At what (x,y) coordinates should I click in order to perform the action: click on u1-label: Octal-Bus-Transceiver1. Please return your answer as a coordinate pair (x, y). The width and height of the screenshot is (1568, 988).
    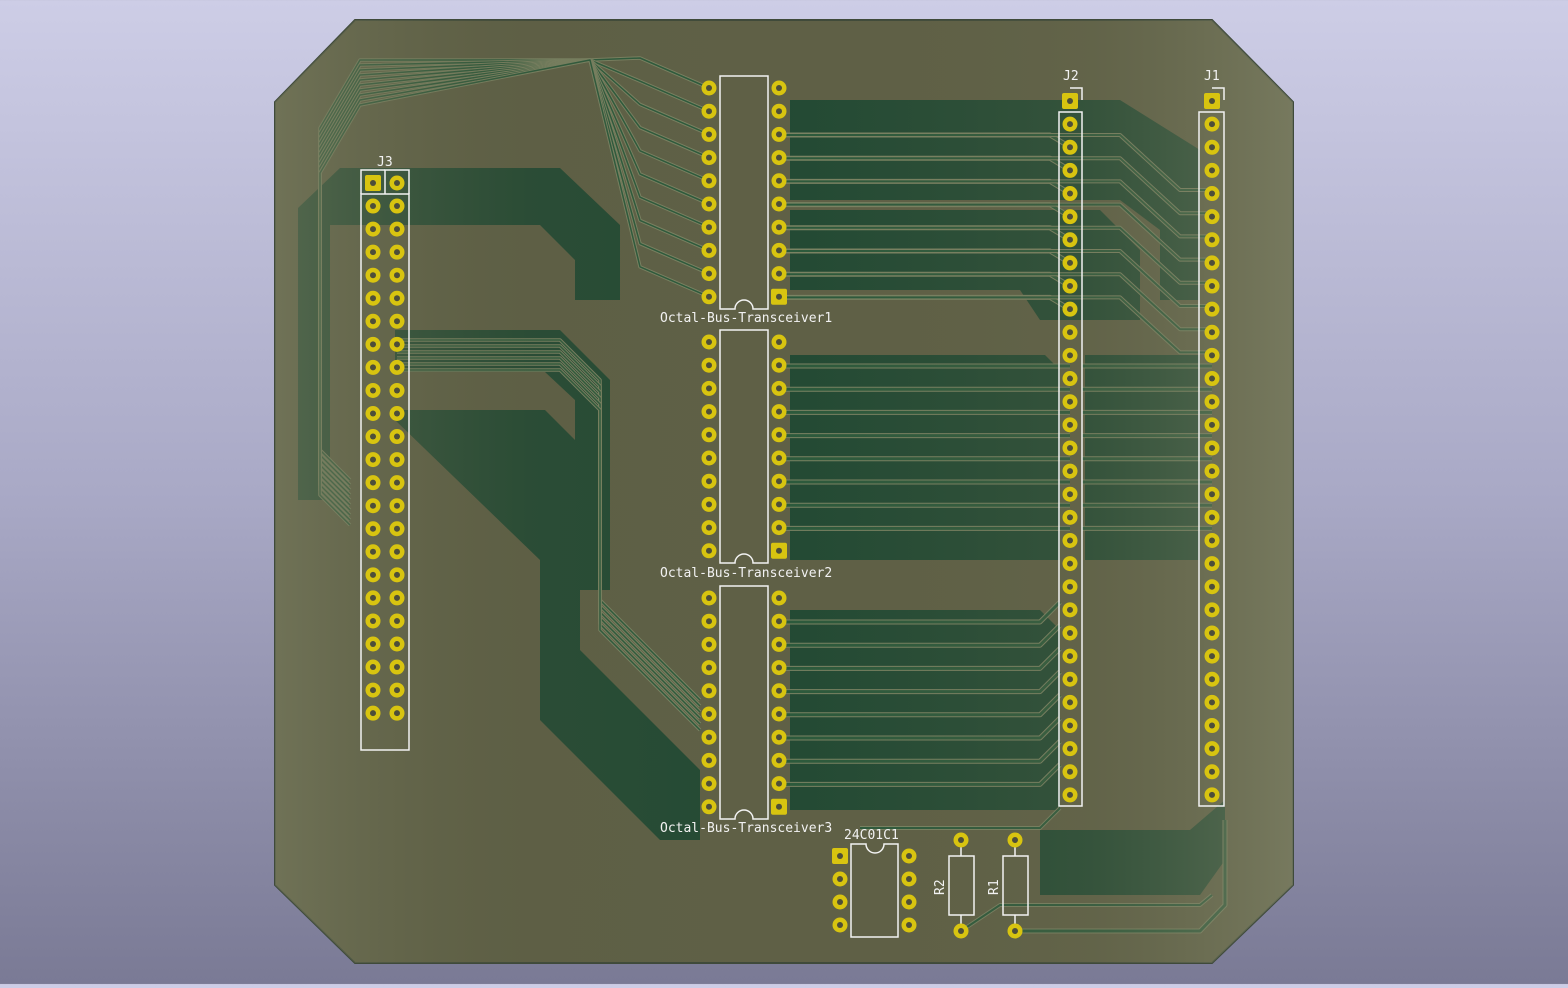
    Looking at the image, I should click on (746, 318).